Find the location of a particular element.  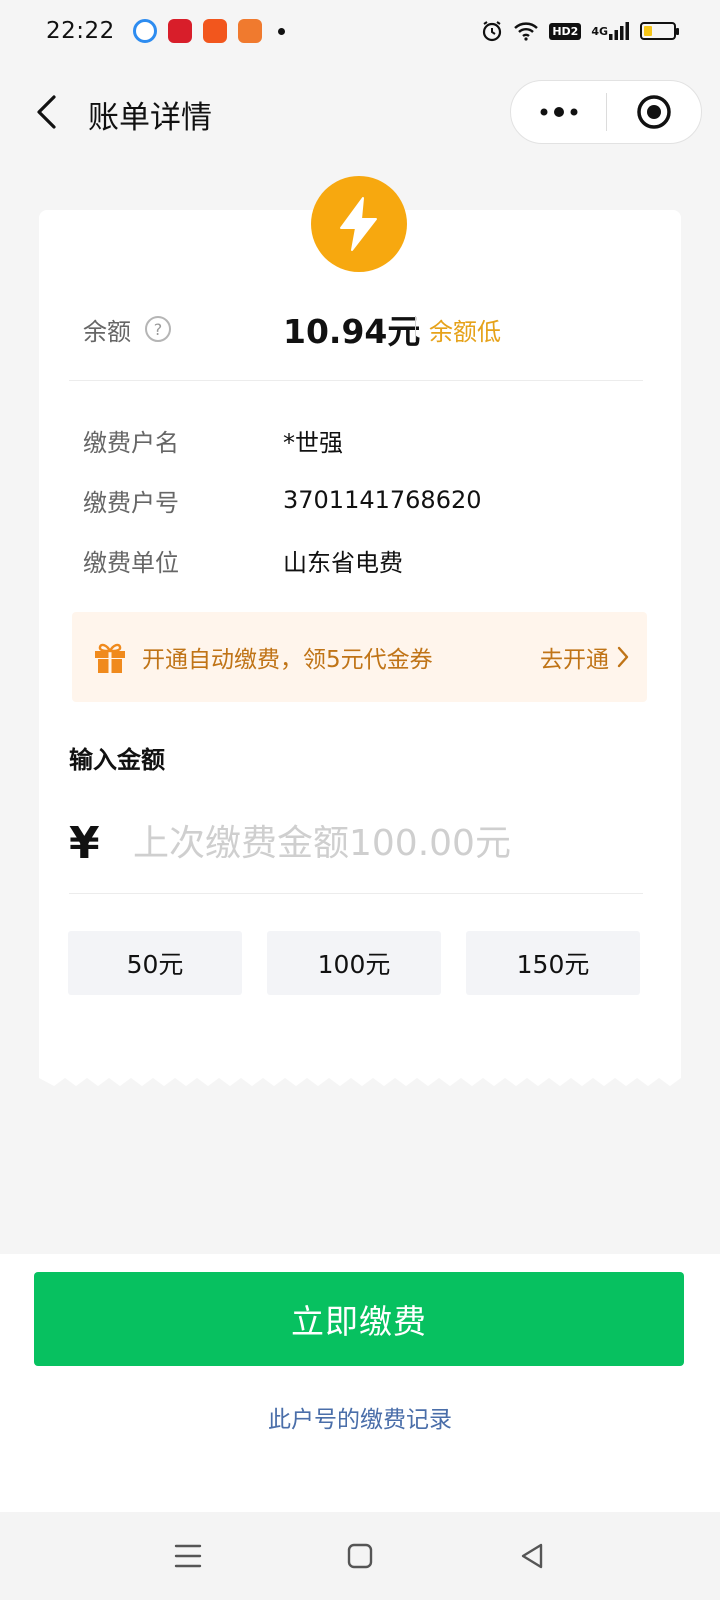

account-number-row: 缴费户号 3701141768620 is located at coordinates (363, 500).